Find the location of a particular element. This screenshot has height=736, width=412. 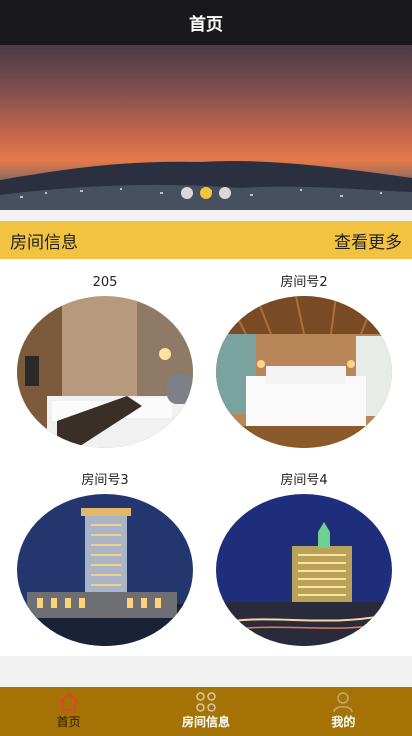

room-card: 205 is located at coordinates (105, 353).